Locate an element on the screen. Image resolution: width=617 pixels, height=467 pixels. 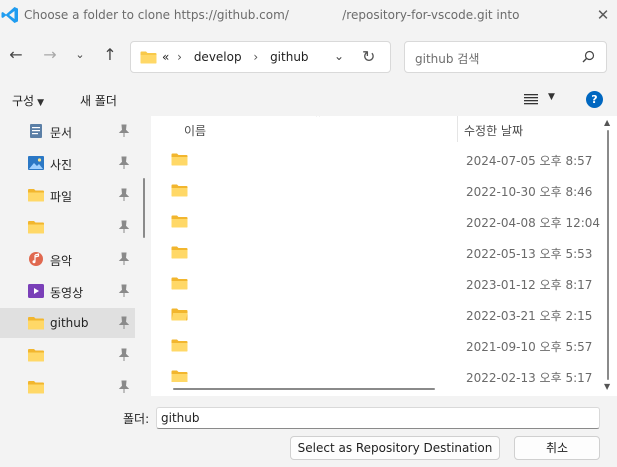
sidebar-item-music: 음악 is located at coordinates (67, 259).